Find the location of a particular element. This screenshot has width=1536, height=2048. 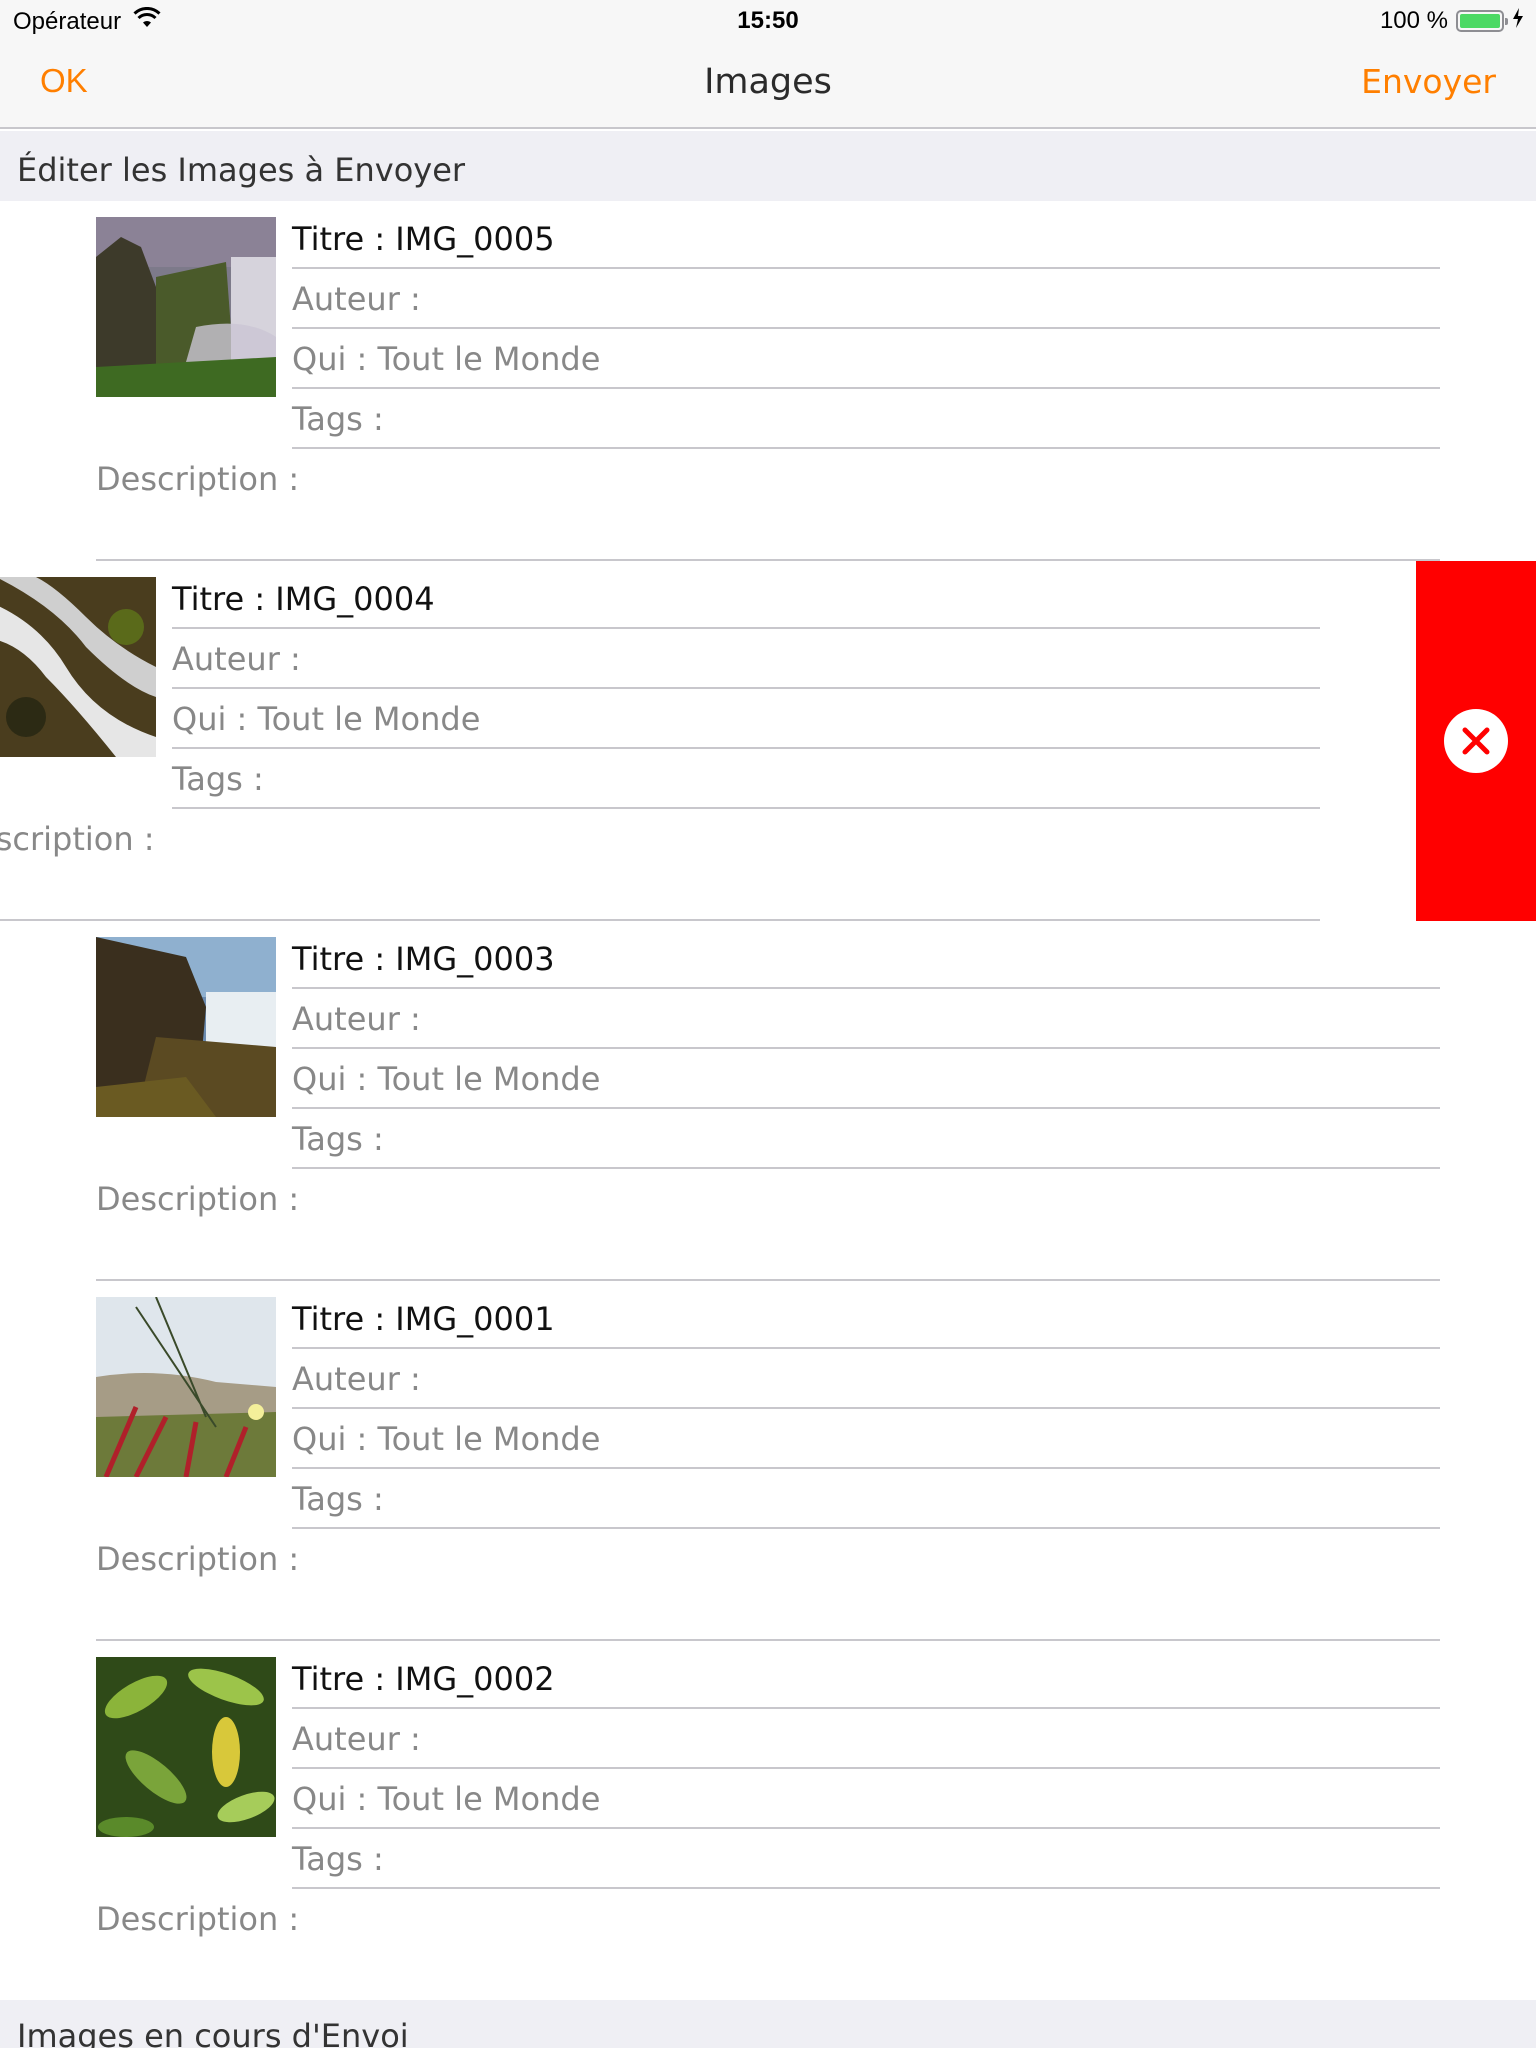

status-bar: Opérateur 15:50 100 % is located at coordinates (768, 21).